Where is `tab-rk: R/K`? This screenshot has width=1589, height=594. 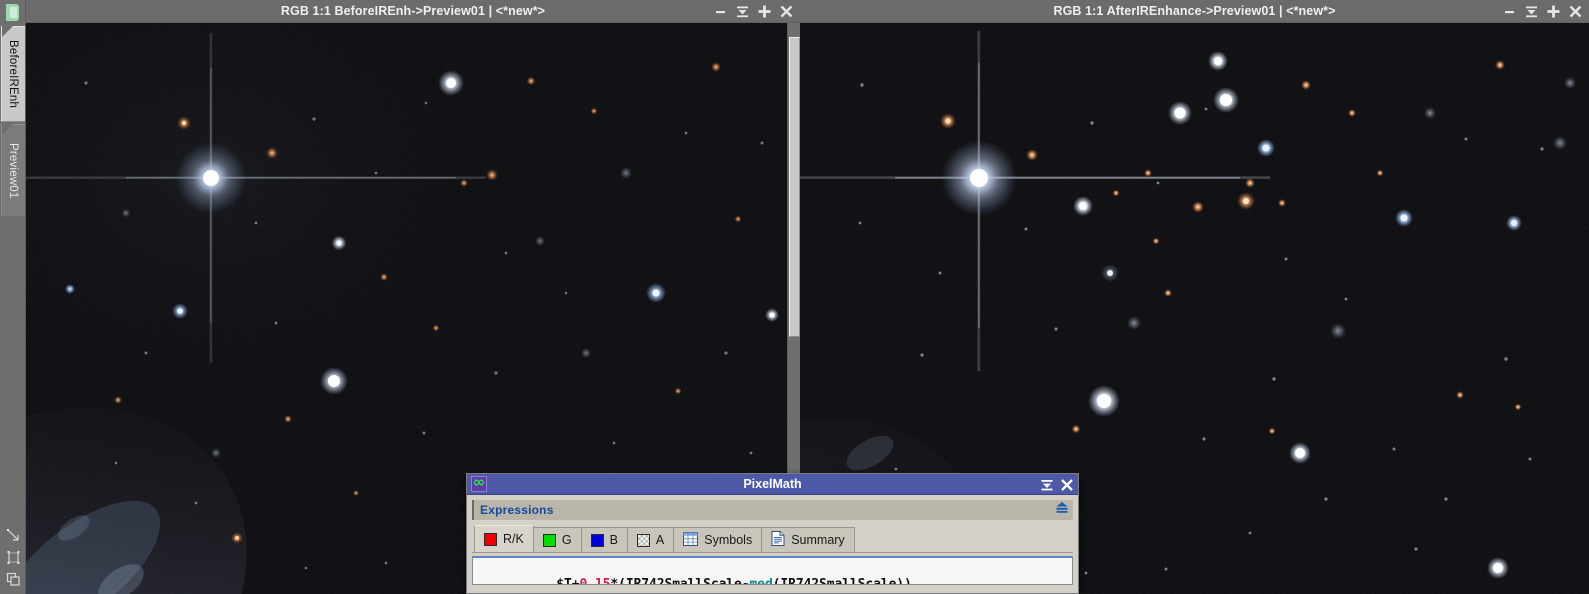
tab-rk: R/K is located at coordinates (504, 538).